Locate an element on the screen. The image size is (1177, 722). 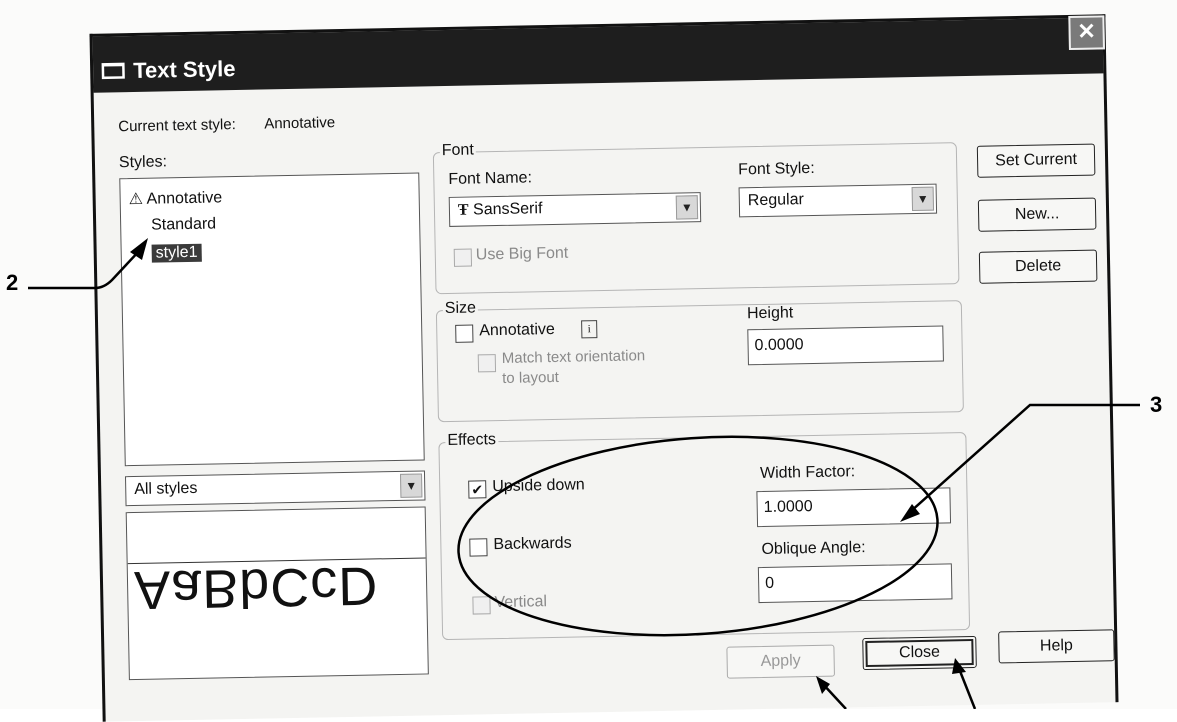
oblique-angle-label: Oblique Angle: is located at coordinates (813, 549).